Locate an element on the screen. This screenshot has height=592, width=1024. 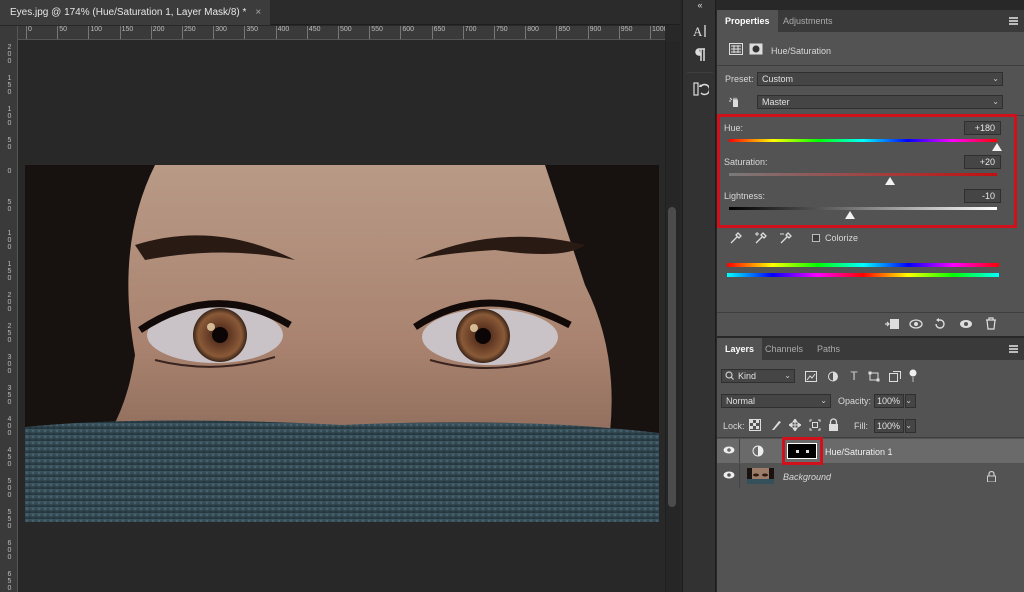
preset-value: Custom is located at coordinates (778, 79).